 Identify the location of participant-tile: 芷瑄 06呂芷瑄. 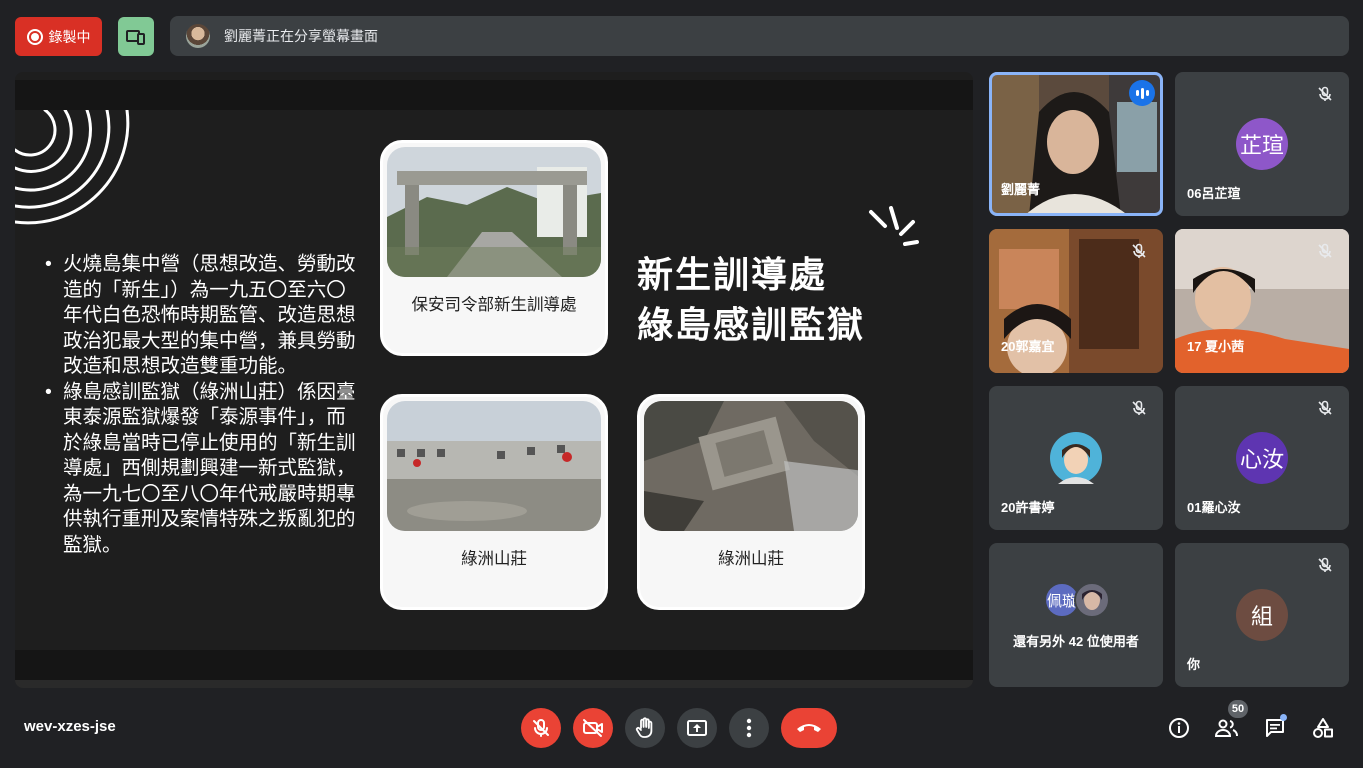
(1262, 144).